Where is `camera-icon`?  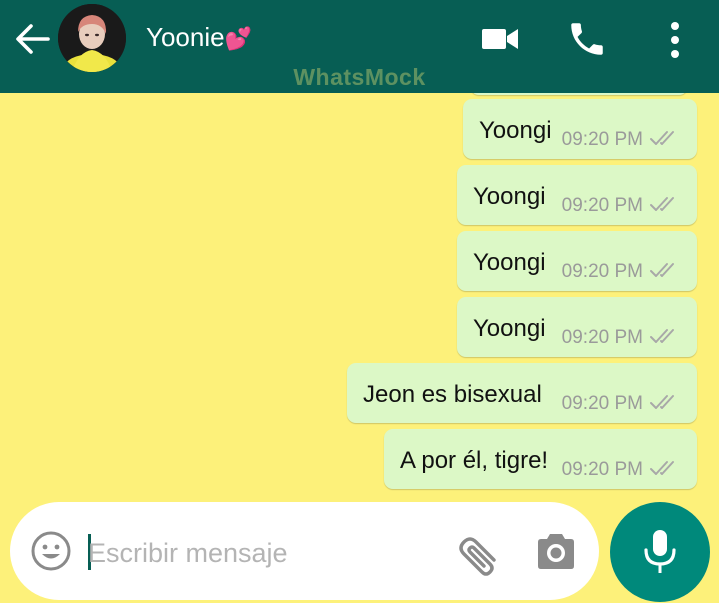 camera-icon is located at coordinates (556, 552).